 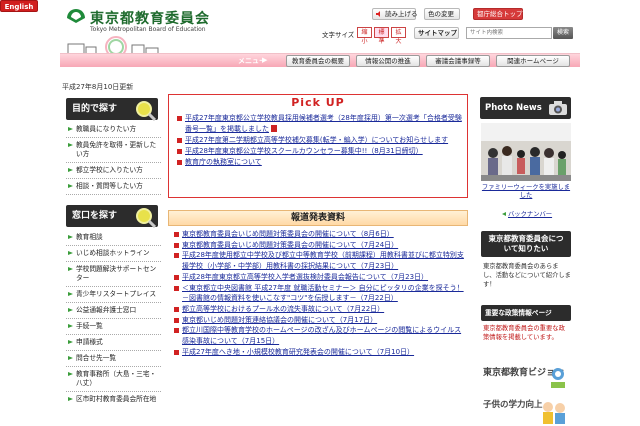 I want to click on list-item: 区市町村教育委員会所在地, so click(x=113, y=399).